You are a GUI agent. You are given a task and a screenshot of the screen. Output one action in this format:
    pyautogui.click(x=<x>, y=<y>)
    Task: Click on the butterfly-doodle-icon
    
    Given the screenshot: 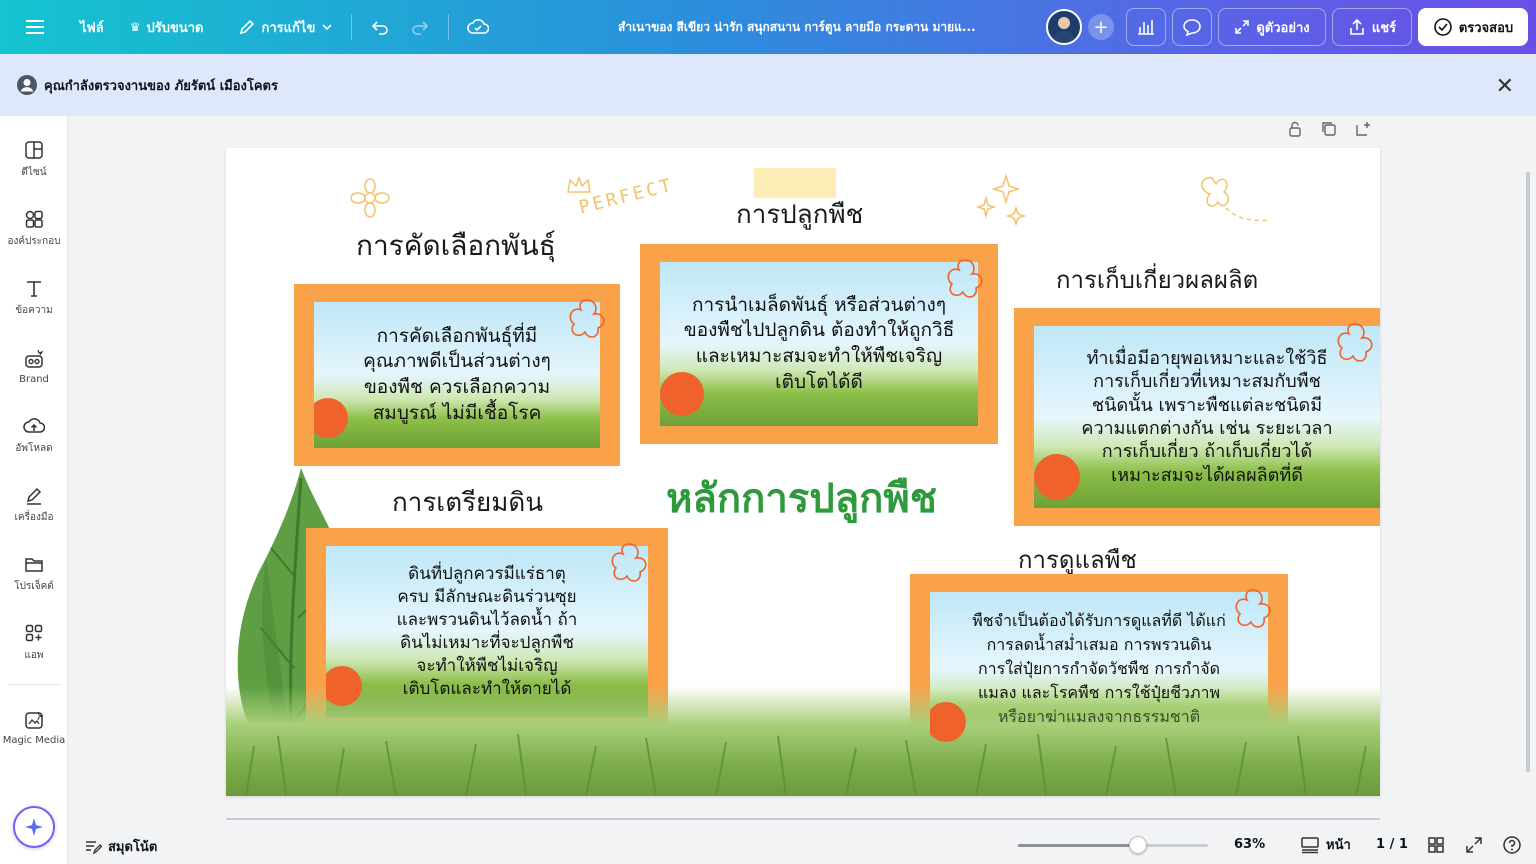 What is the action you would take?
    pyautogui.click(x=1236, y=199)
    